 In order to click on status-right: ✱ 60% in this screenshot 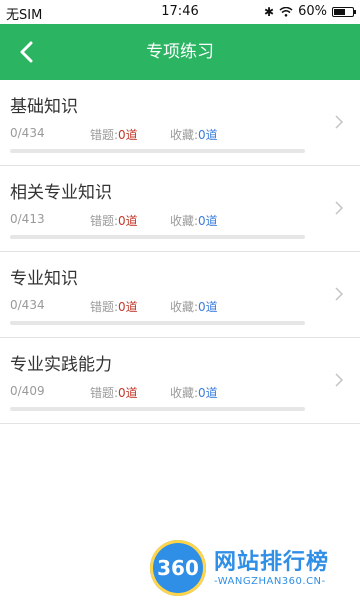, I will do `click(310, 11)`.